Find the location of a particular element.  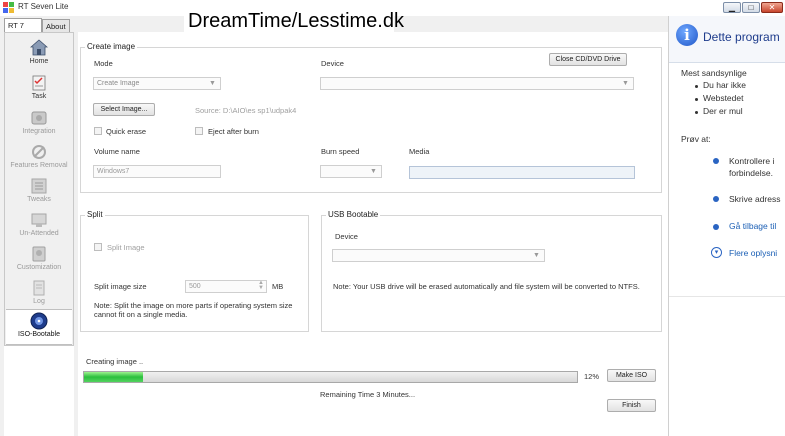

split-size-stepper: 500 ▲ ▼ is located at coordinates (226, 286).